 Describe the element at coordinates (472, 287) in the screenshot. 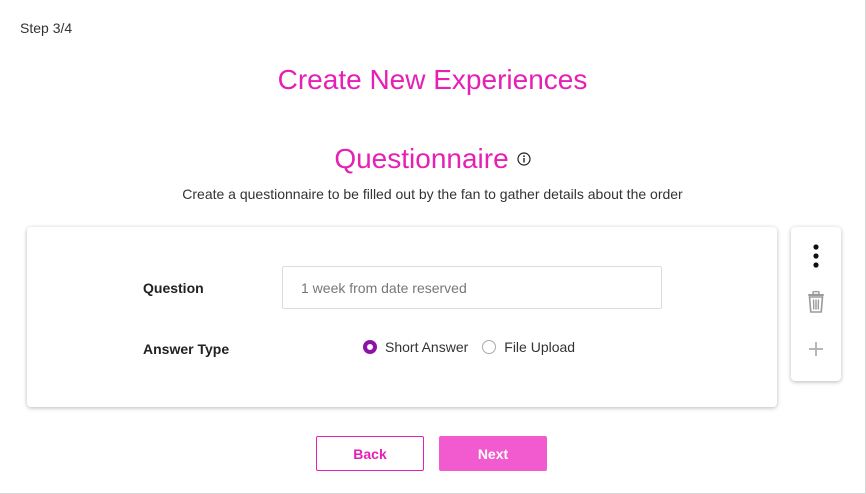

I see `question-input` at that location.